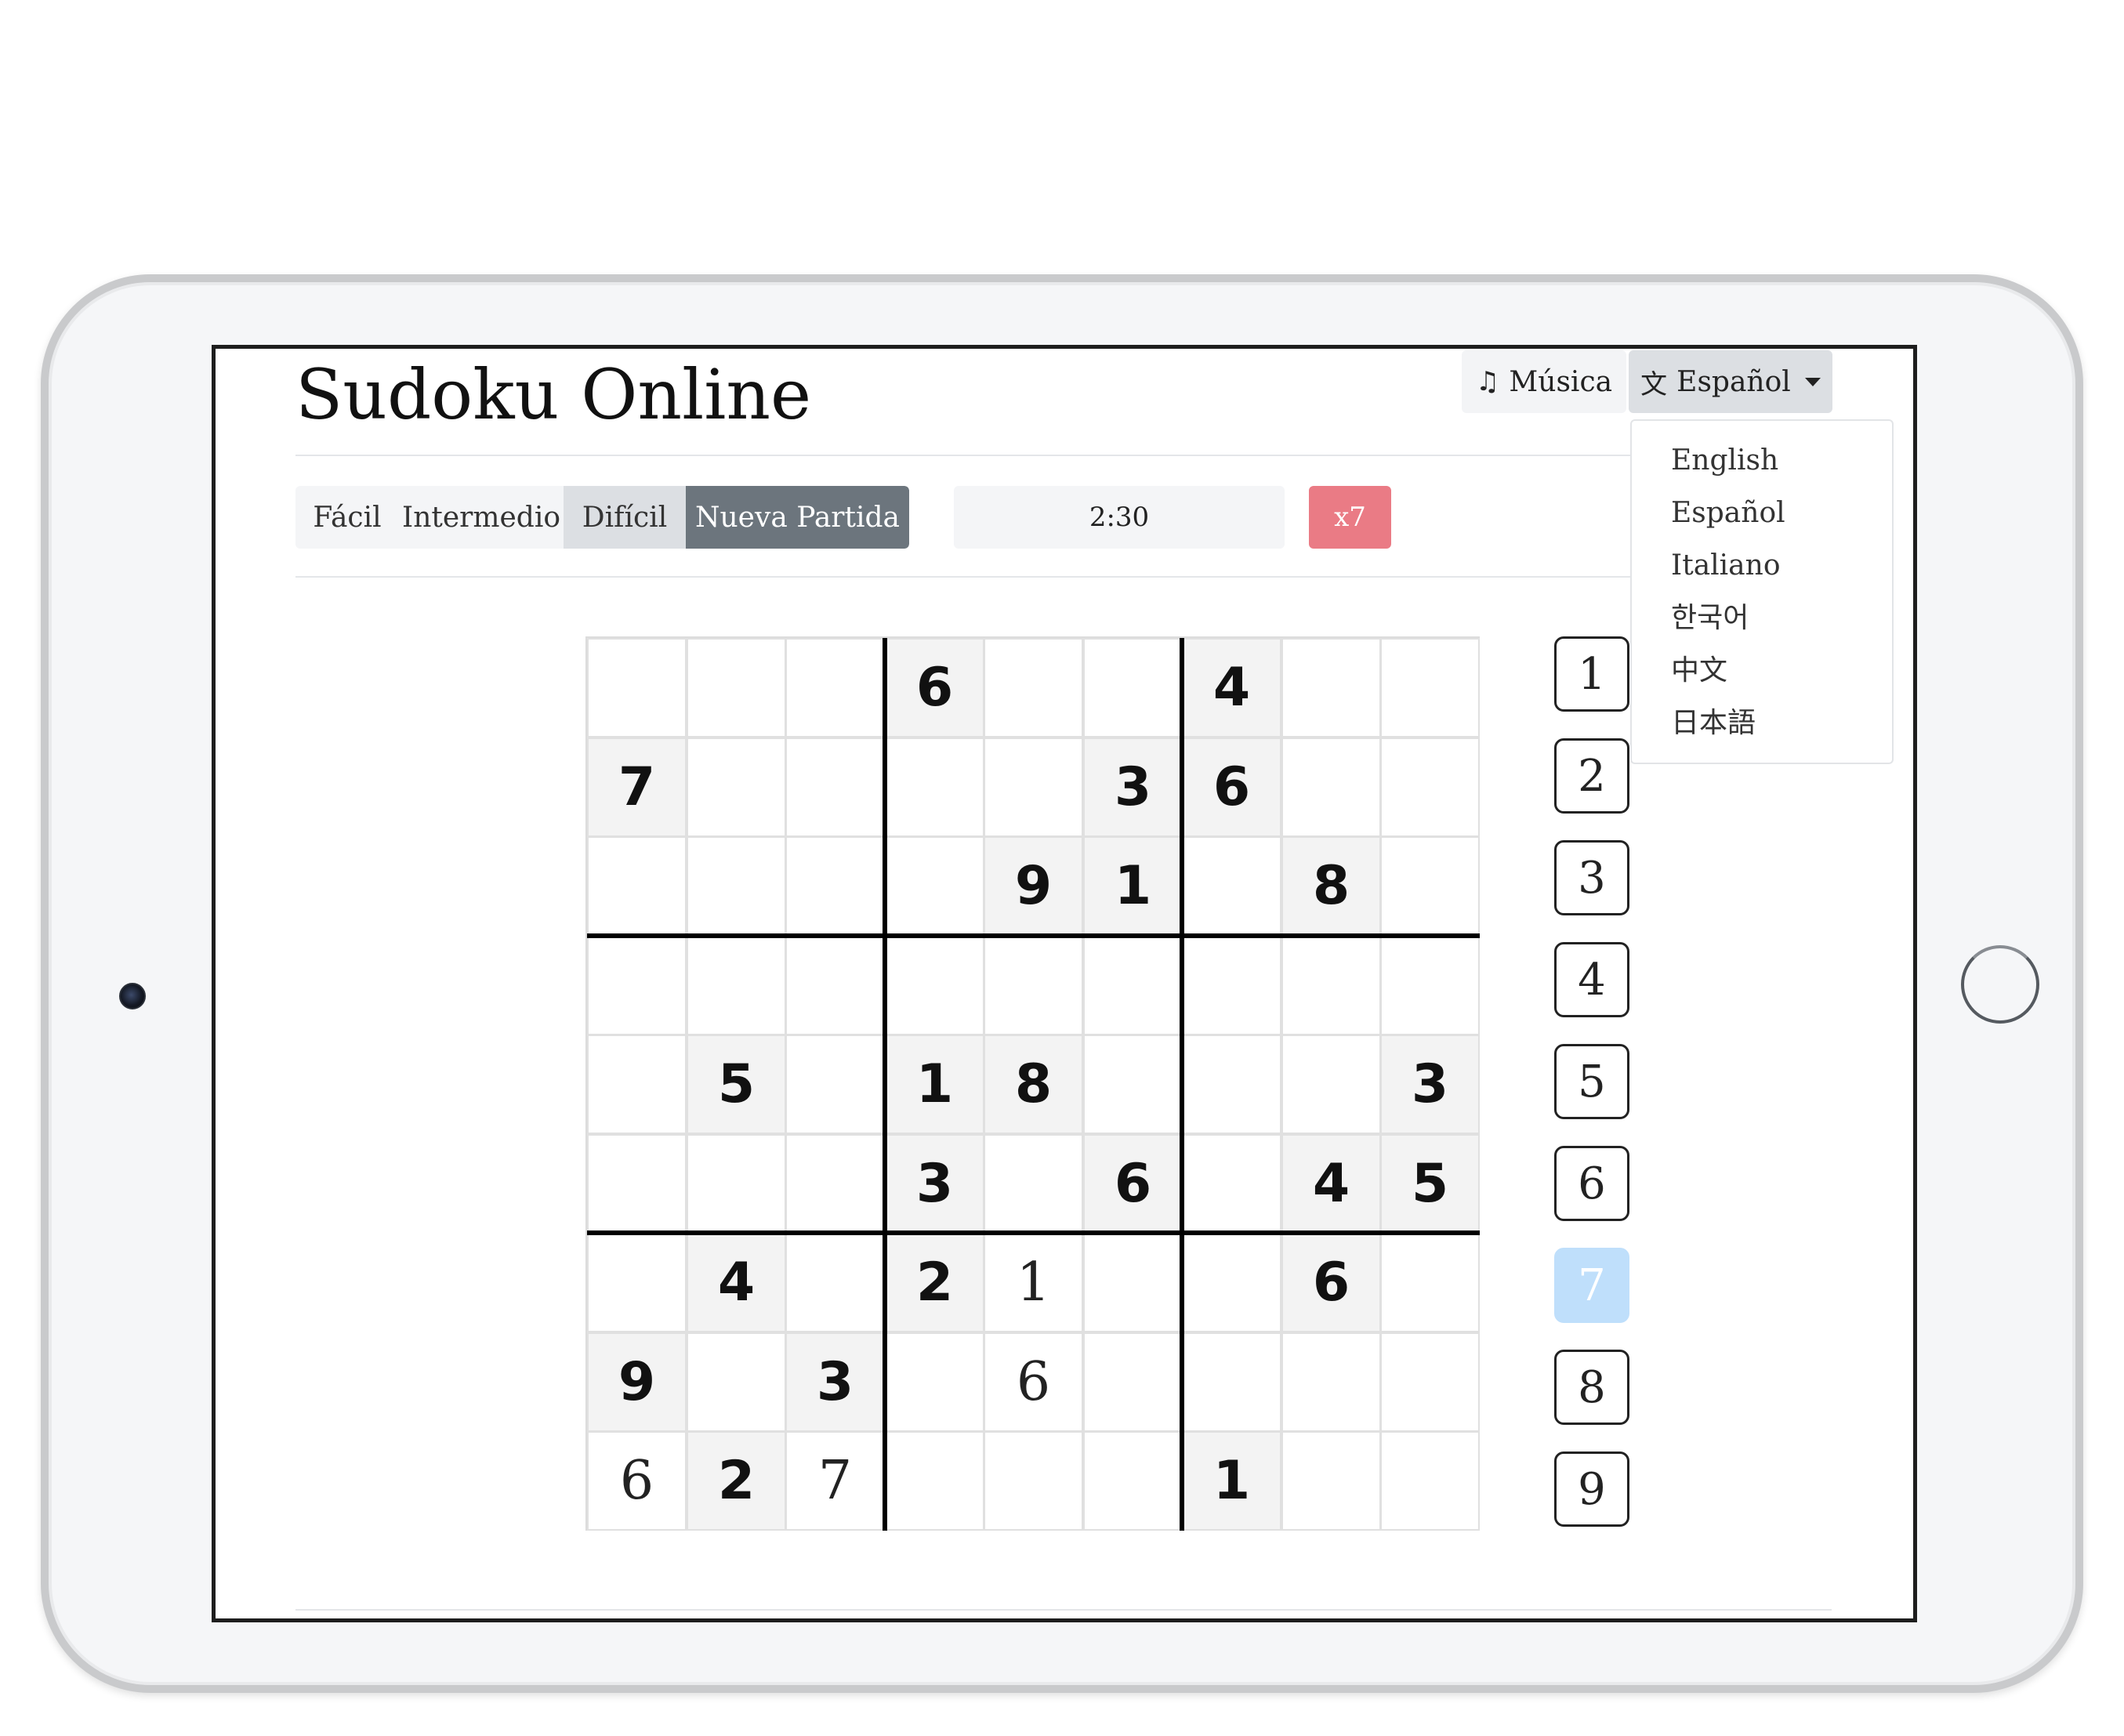  I want to click on difficulty-easy-button: Fácil, so click(347, 517).